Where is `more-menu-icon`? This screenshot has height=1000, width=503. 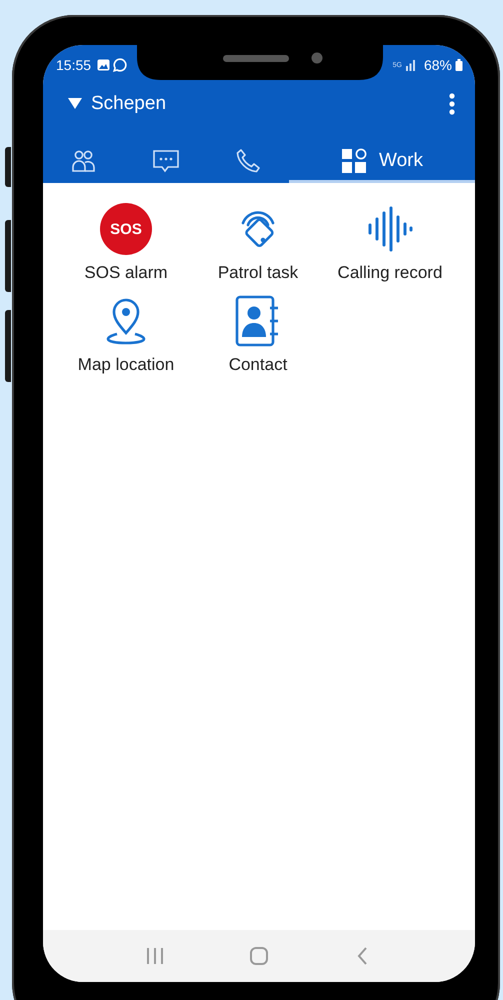
more-menu-icon is located at coordinates (452, 104).